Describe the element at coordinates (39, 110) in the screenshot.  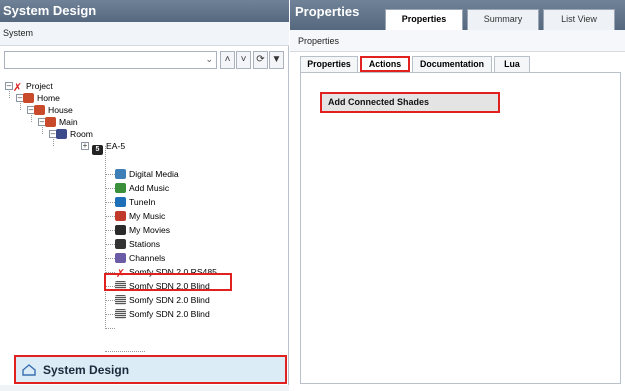
I see `house-icon` at that location.